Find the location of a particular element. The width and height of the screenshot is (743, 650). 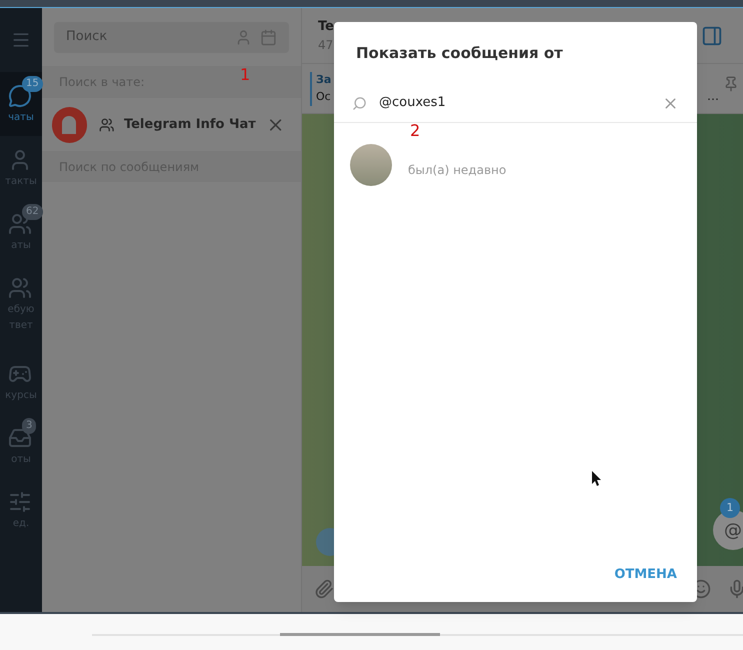

mention-button: @ is located at coordinates (728, 530).